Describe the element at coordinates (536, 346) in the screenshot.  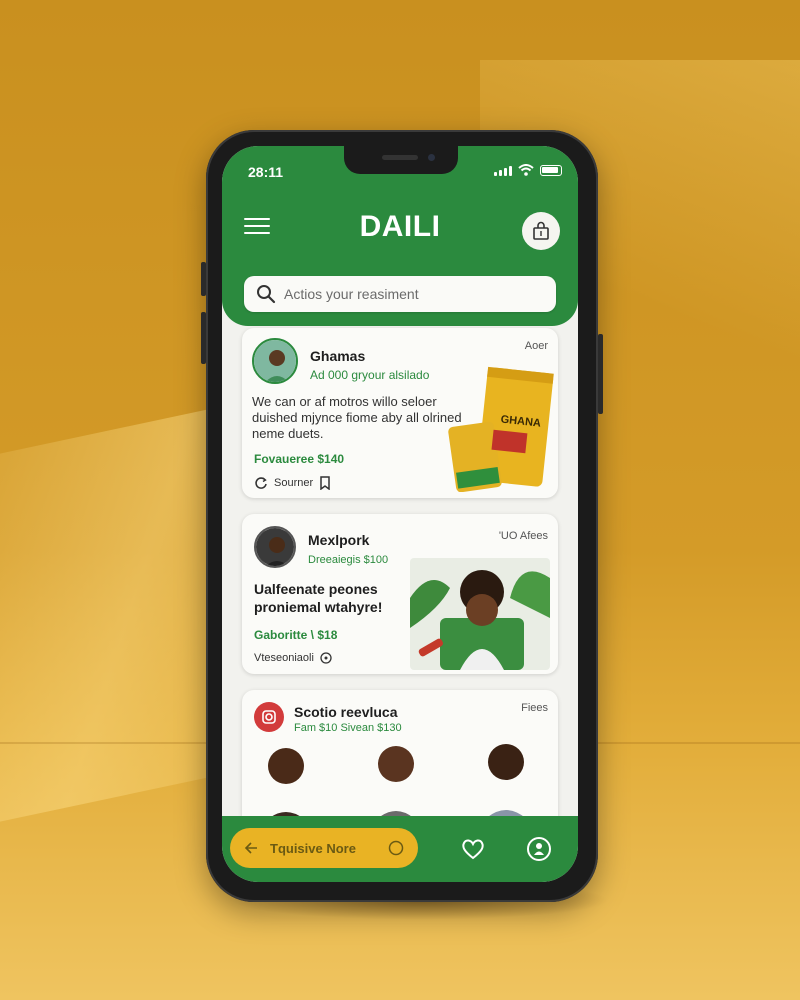
I see `post-tag: Aoer` at that location.